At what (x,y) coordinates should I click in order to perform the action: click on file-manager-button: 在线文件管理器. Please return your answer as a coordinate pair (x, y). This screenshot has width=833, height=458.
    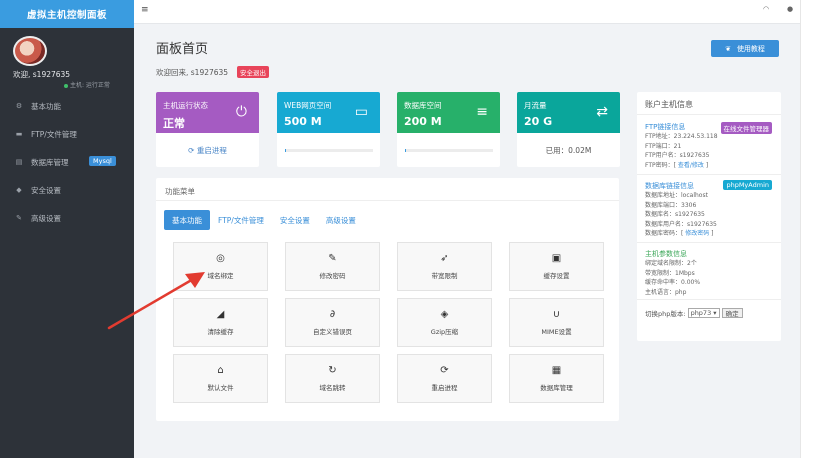
    Looking at the image, I should click on (746, 128).